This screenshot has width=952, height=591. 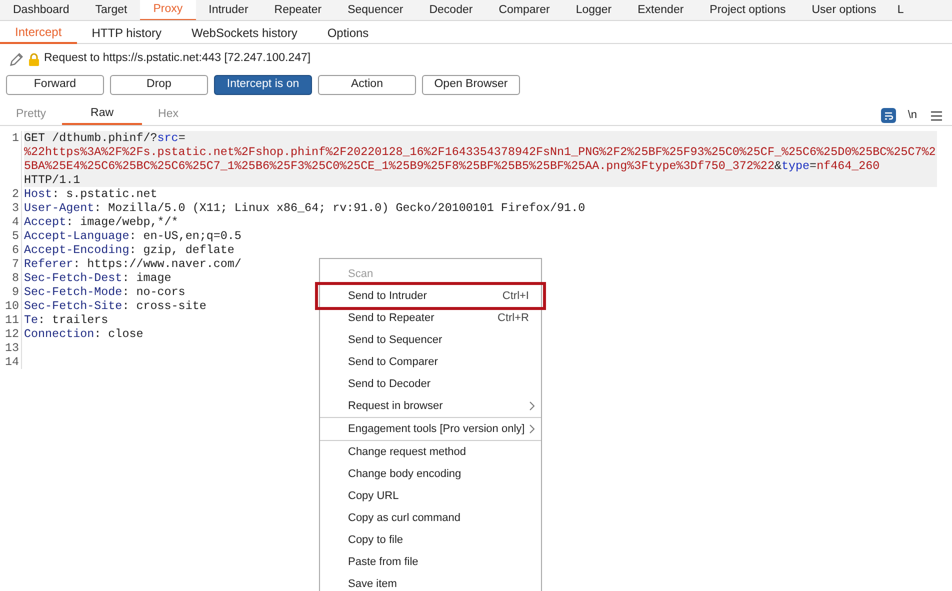 I want to click on menu-item: Send to Sequencer, so click(x=430, y=340).